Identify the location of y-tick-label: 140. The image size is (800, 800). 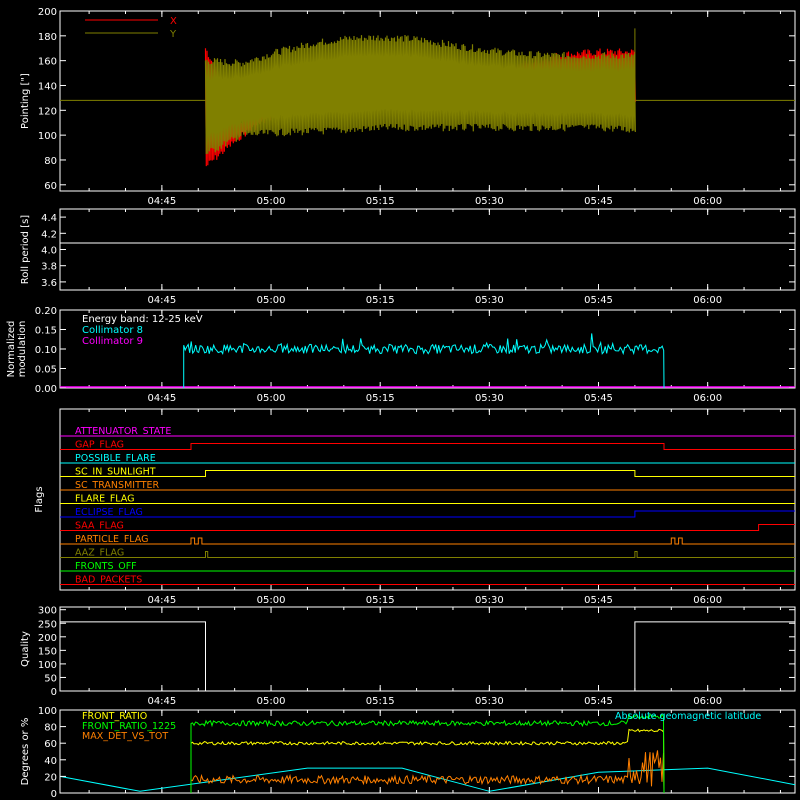
(47, 86).